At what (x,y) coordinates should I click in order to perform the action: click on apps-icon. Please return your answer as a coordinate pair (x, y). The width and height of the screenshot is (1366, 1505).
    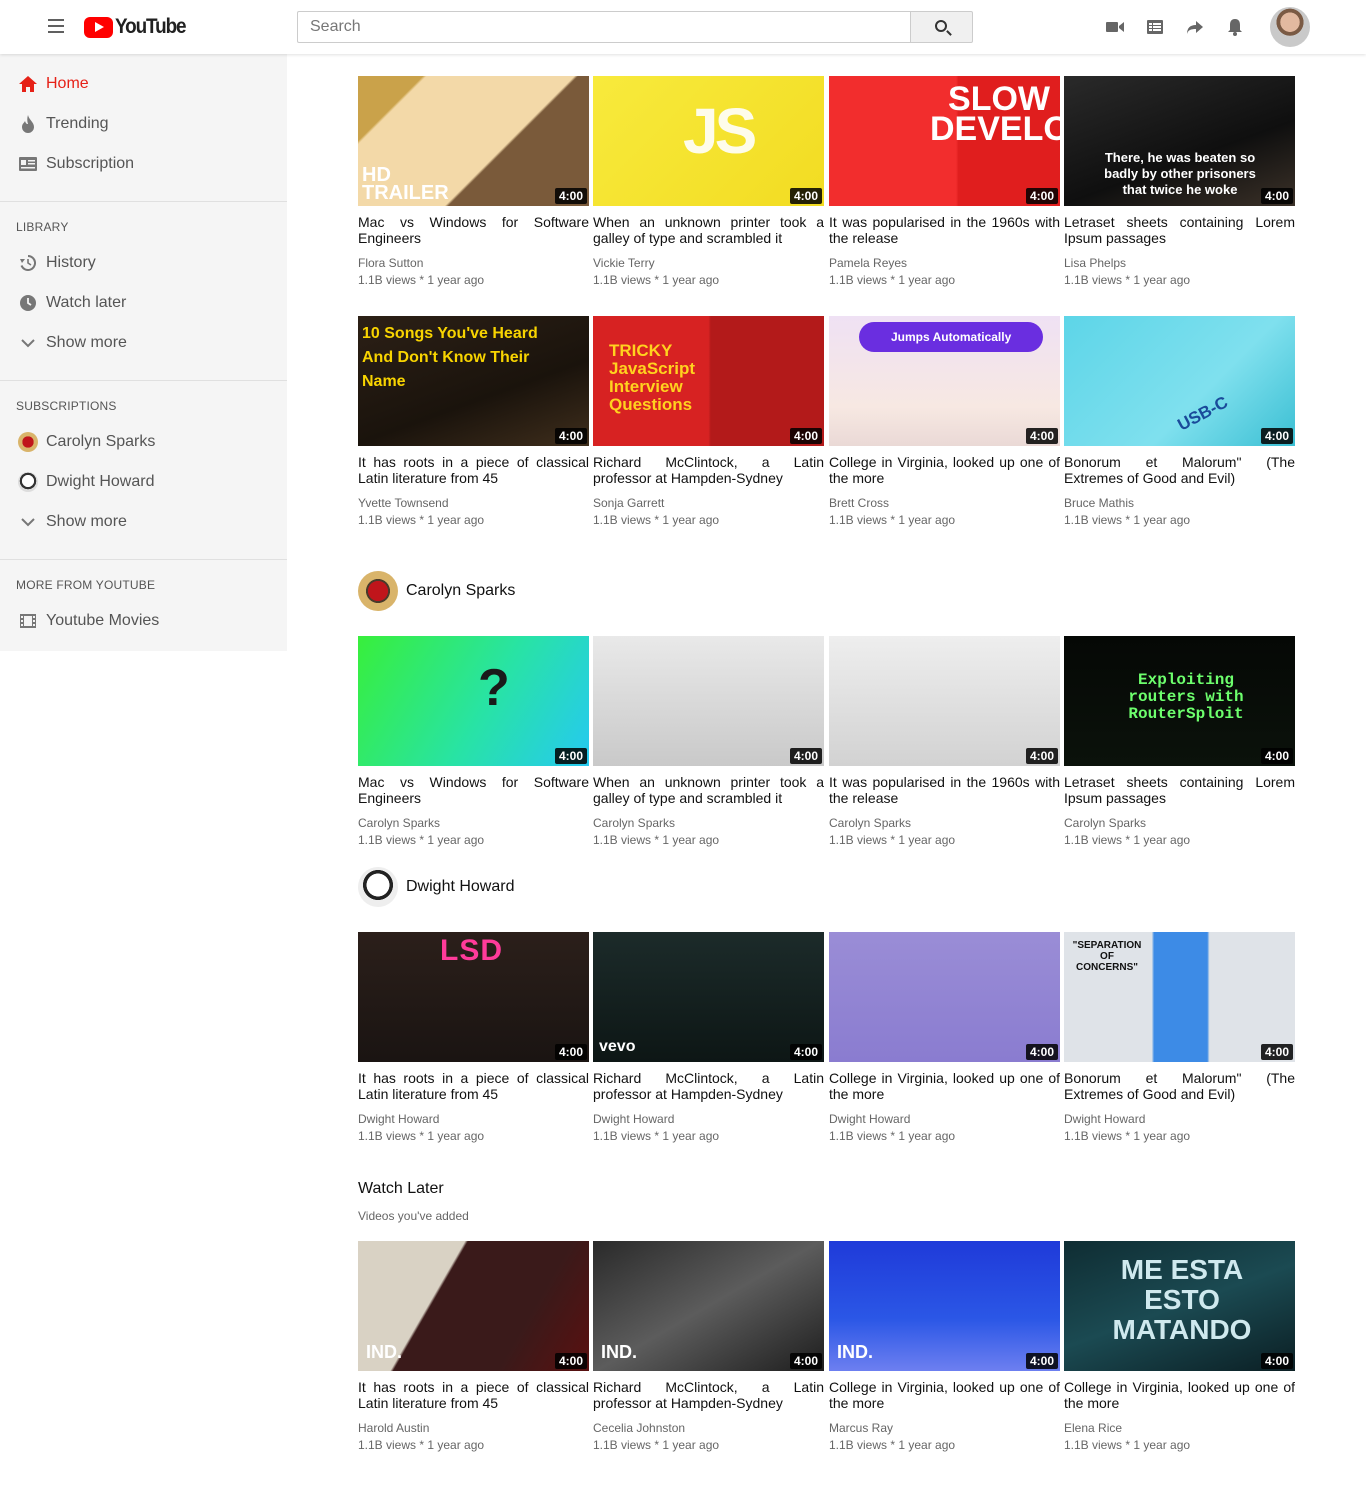
    Looking at the image, I should click on (1155, 27).